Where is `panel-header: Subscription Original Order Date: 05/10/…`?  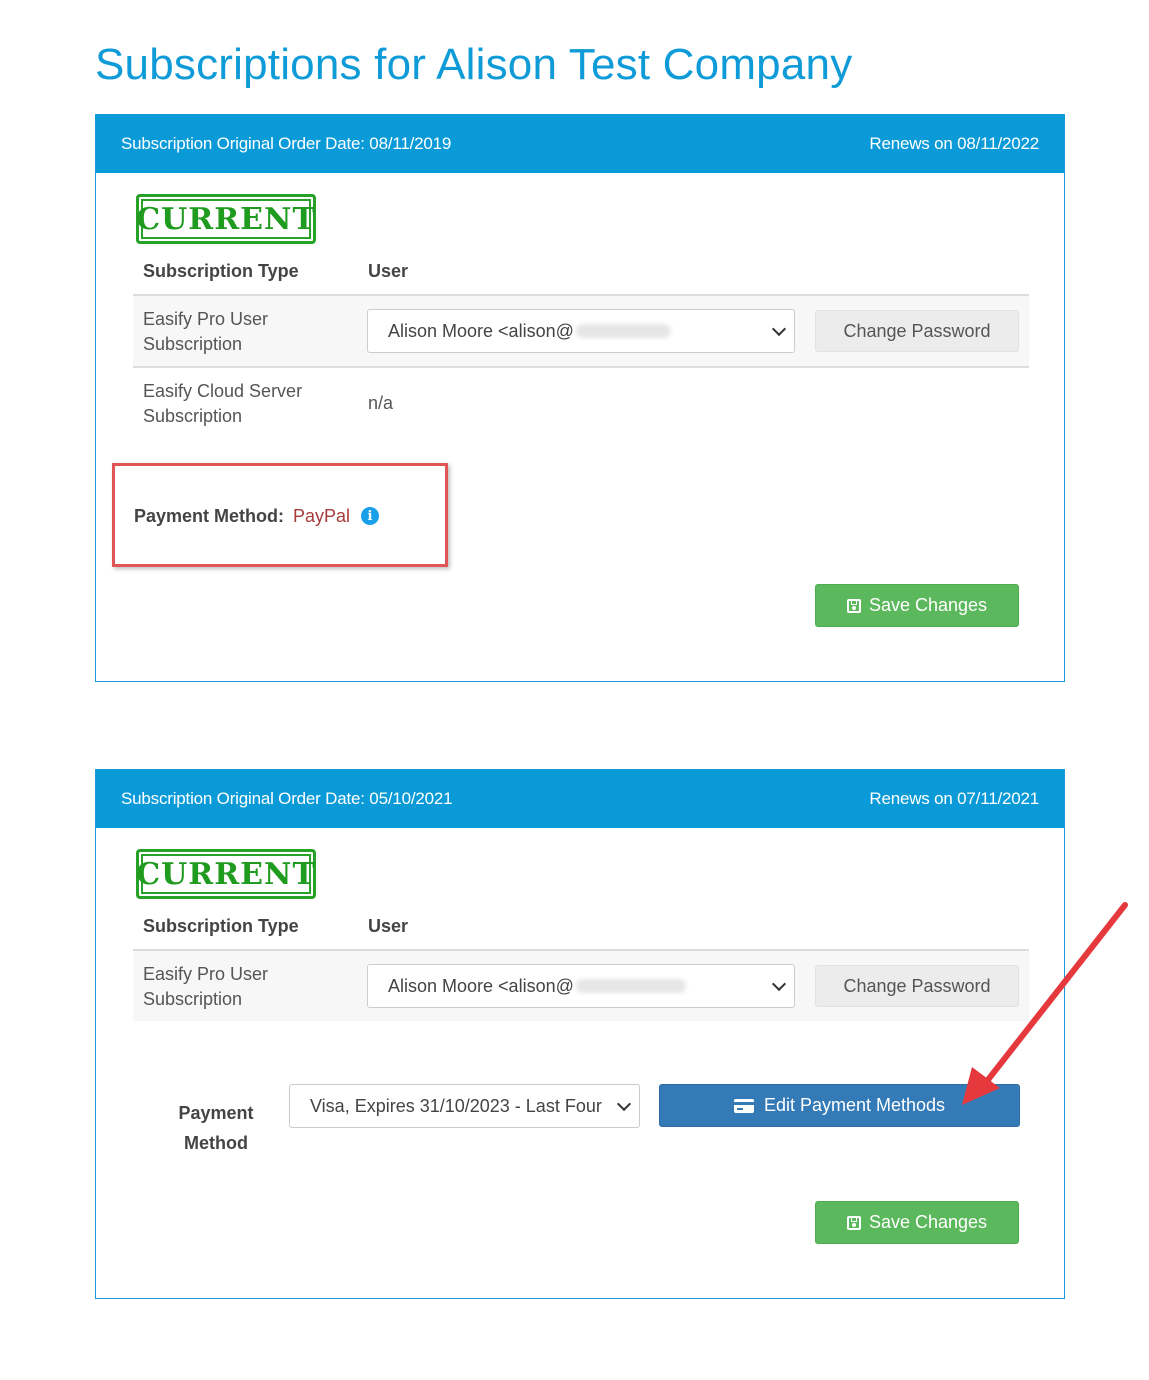
panel-header: Subscription Original Order Date: 05/10/… is located at coordinates (580, 799).